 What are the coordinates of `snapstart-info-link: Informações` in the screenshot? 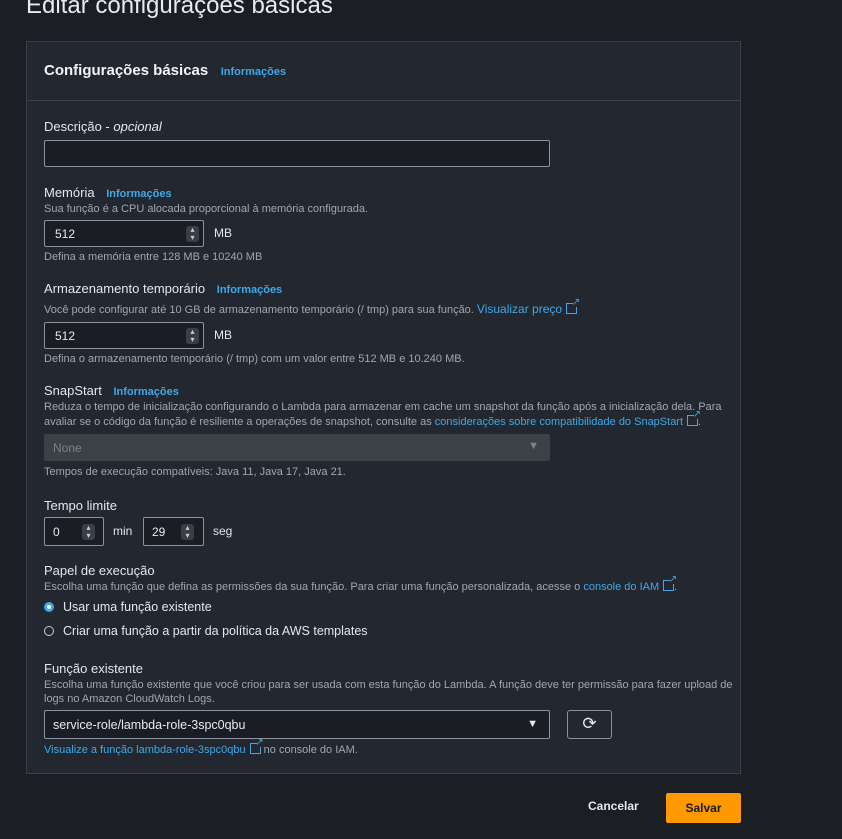 It's located at (145, 392).